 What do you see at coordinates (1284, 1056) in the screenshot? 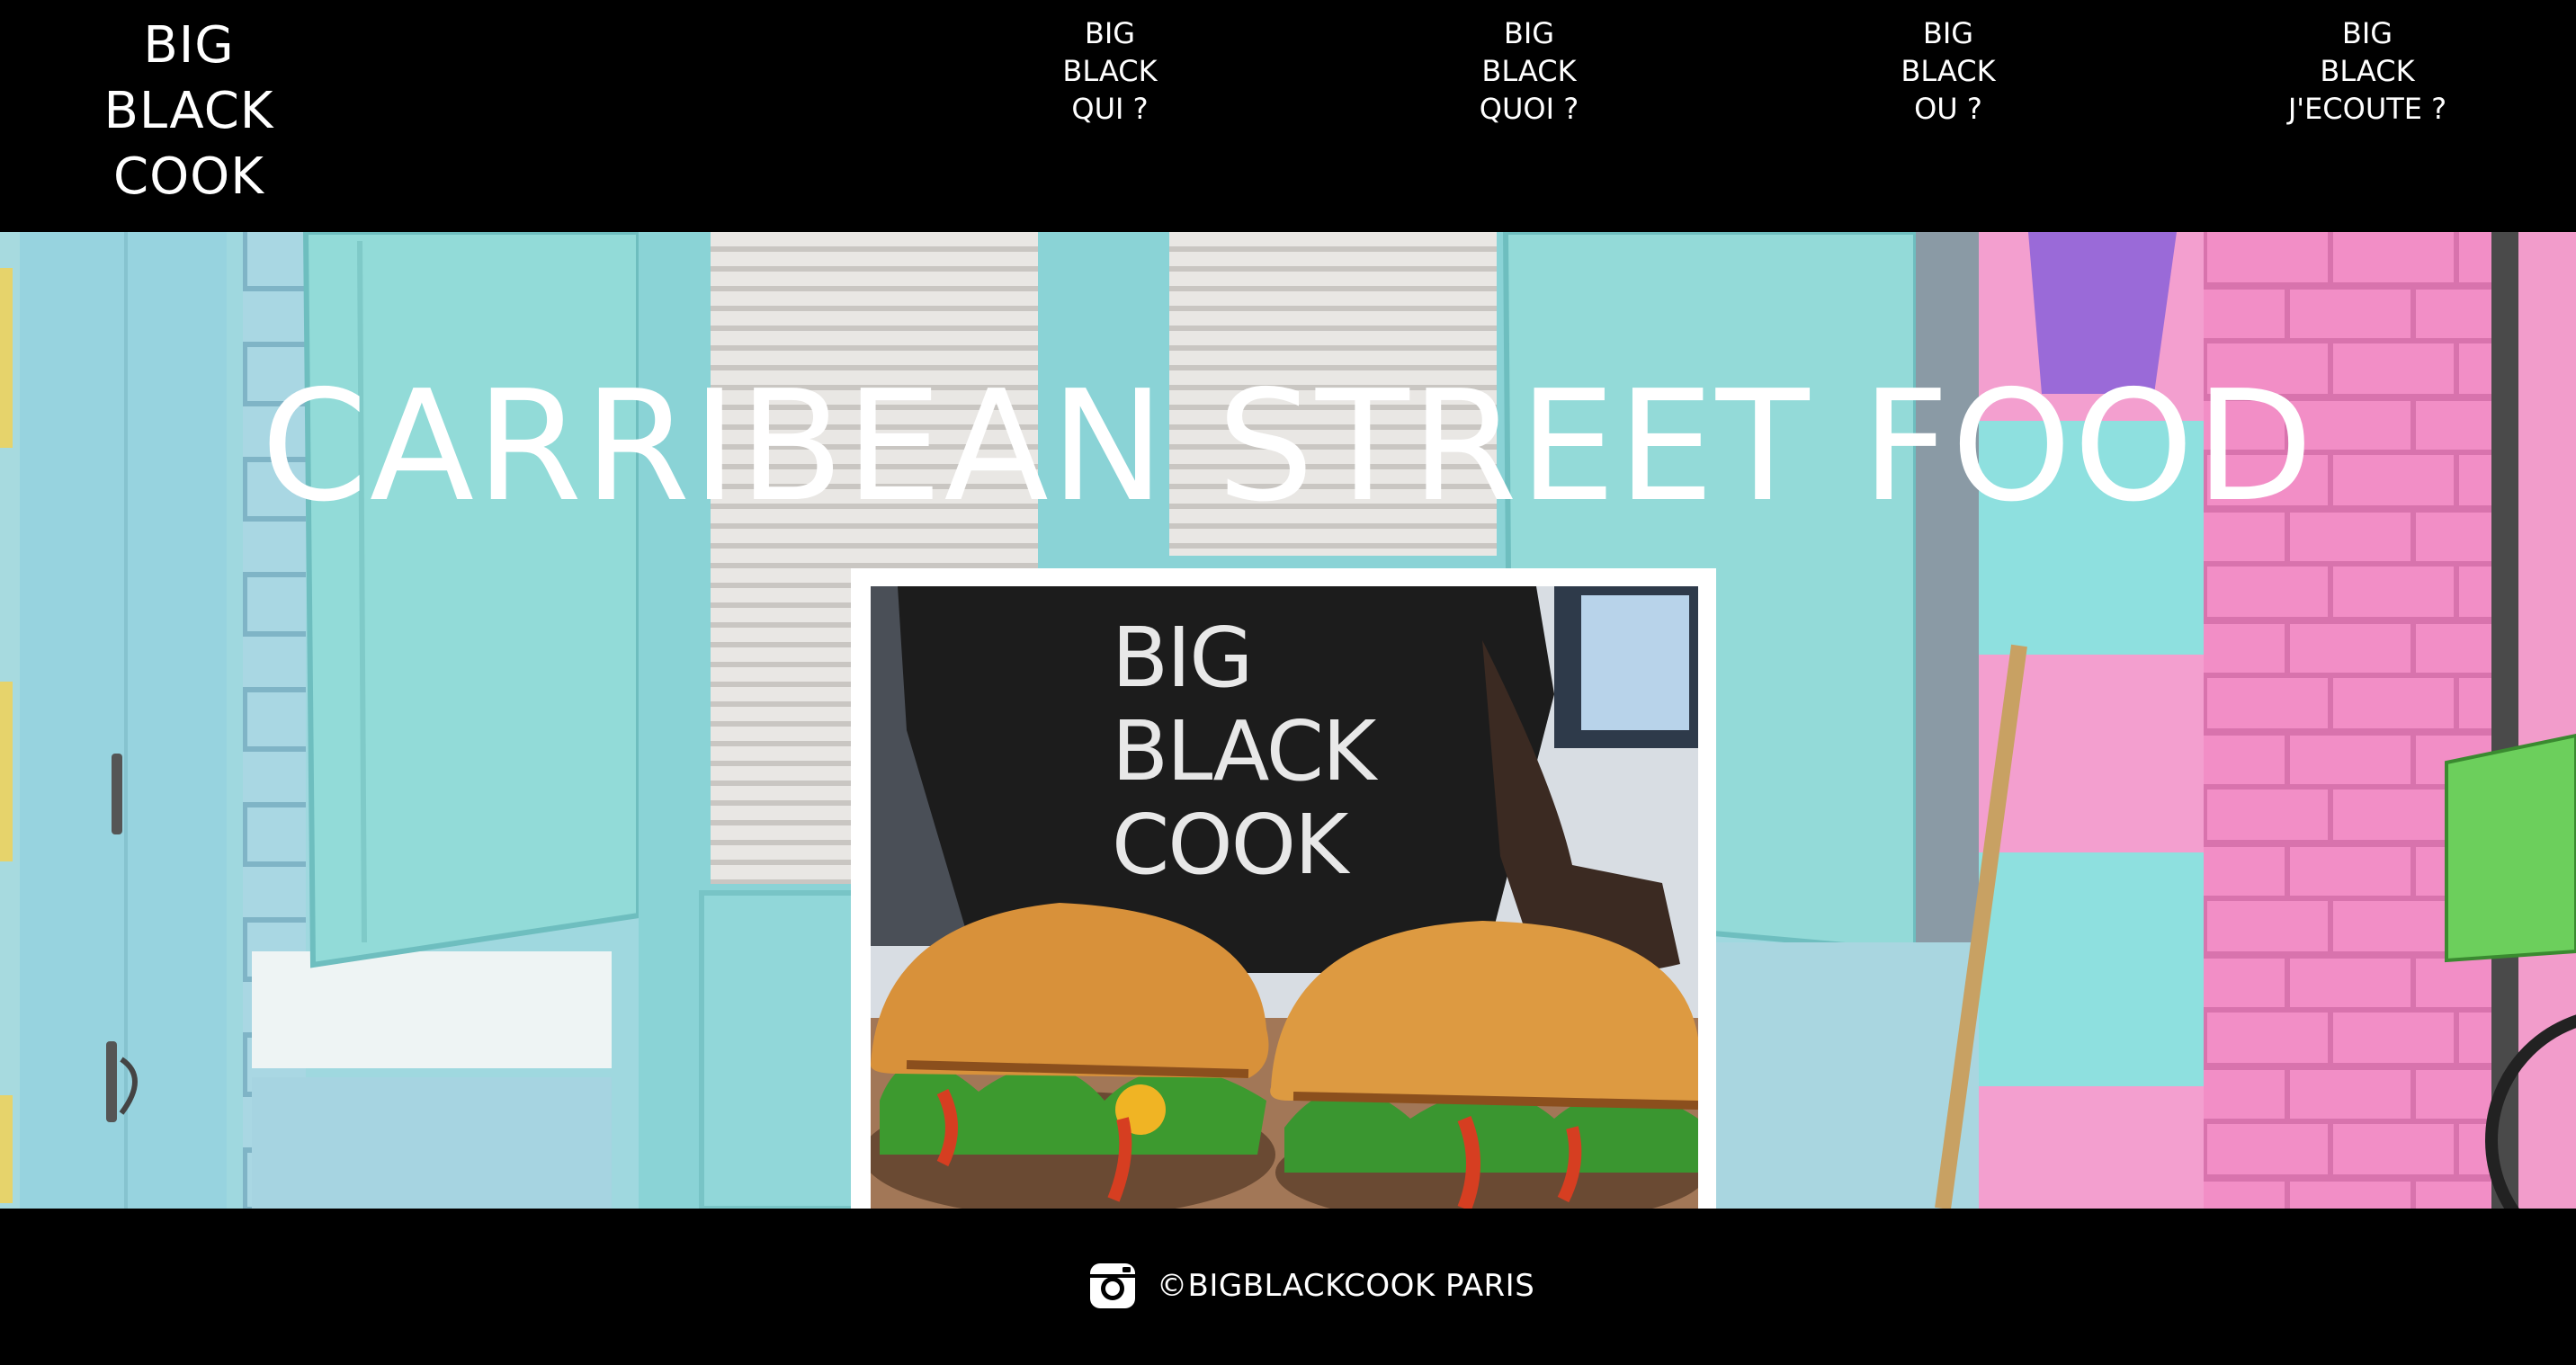
I see `burgers-illustration` at bounding box center [1284, 1056].